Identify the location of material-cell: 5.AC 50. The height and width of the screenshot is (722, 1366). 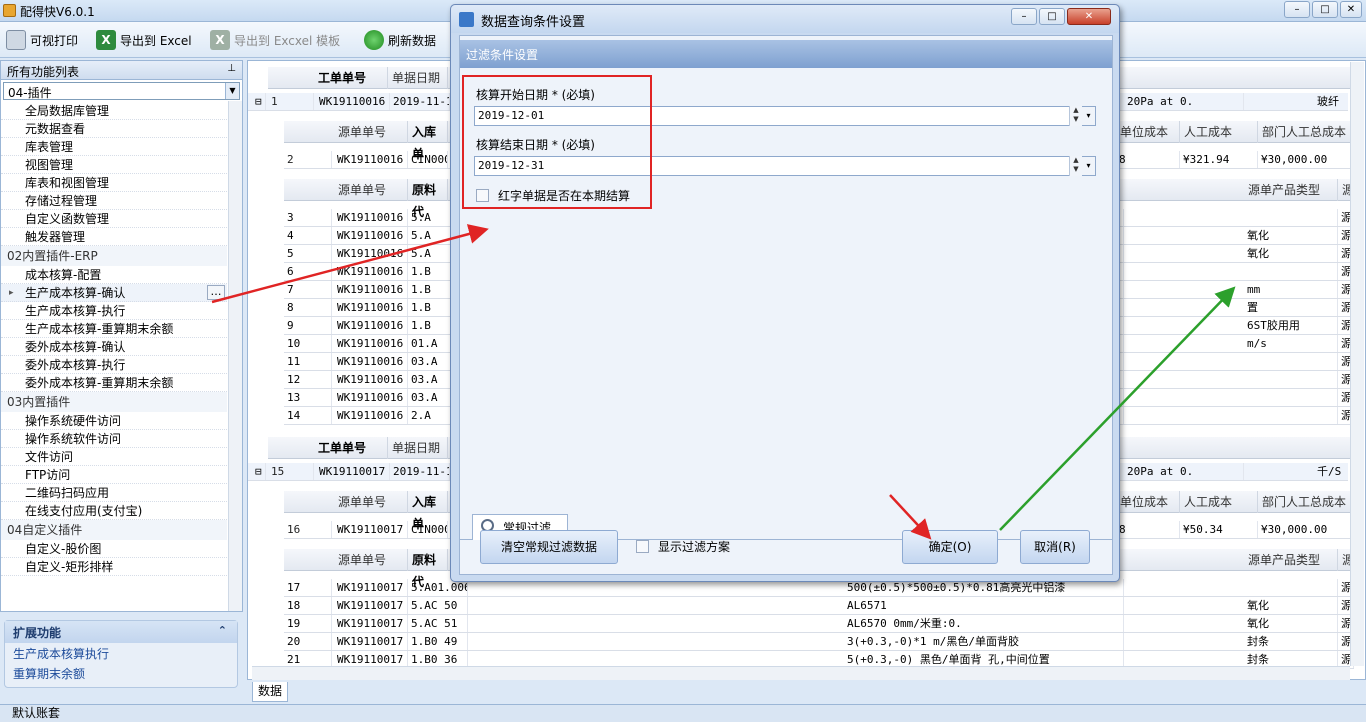
(438, 605).